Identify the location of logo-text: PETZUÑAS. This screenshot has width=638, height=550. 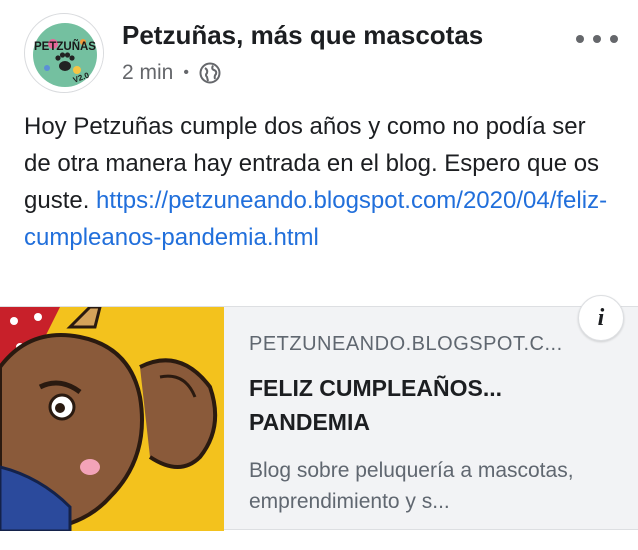
(65, 46).